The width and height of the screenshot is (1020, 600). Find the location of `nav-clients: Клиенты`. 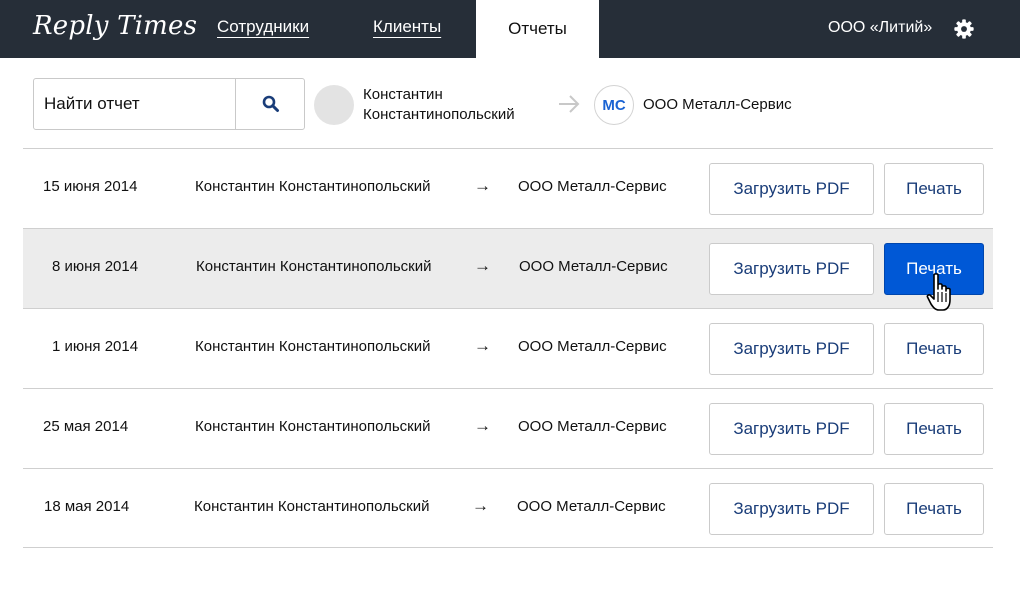

nav-clients: Клиенты is located at coordinates (407, 27).